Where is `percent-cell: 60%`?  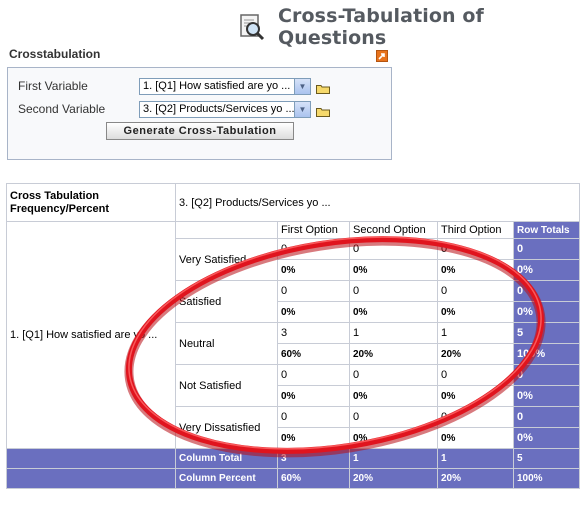
percent-cell: 60% is located at coordinates (313, 354).